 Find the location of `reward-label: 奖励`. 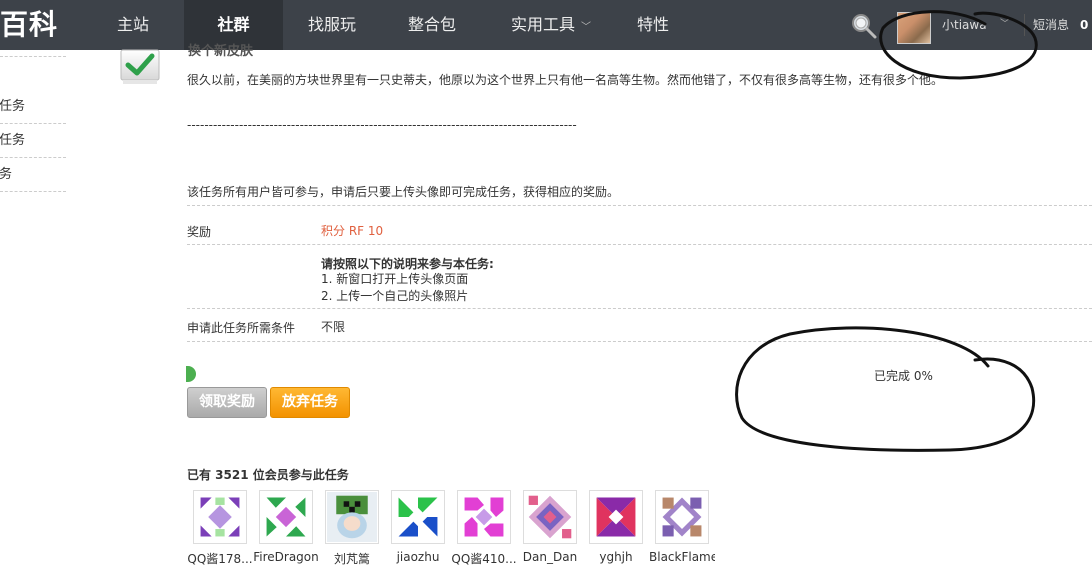

reward-label: 奖励 is located at coordinates (199, 232).